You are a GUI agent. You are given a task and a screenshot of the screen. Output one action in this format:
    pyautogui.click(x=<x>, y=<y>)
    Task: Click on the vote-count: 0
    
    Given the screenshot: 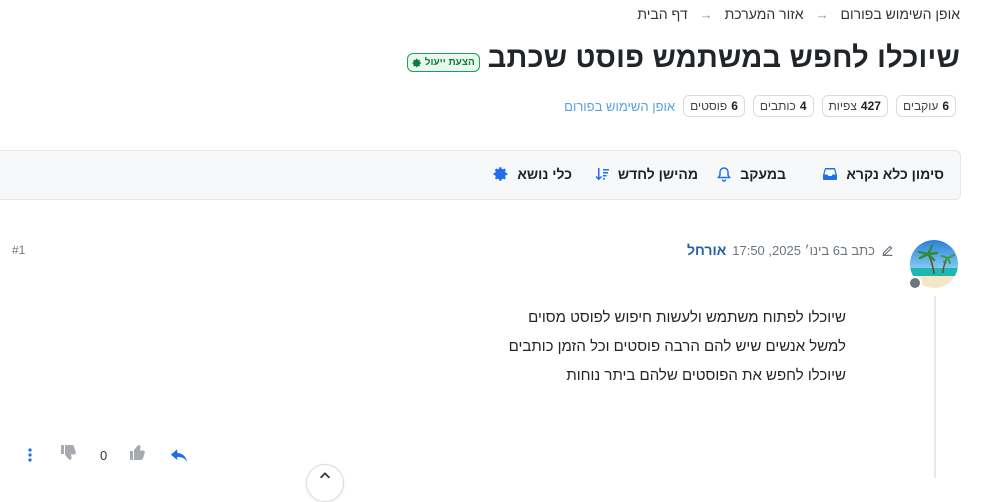 What is the action you would take?
    pyautogui.click(x=104, y=455)
    